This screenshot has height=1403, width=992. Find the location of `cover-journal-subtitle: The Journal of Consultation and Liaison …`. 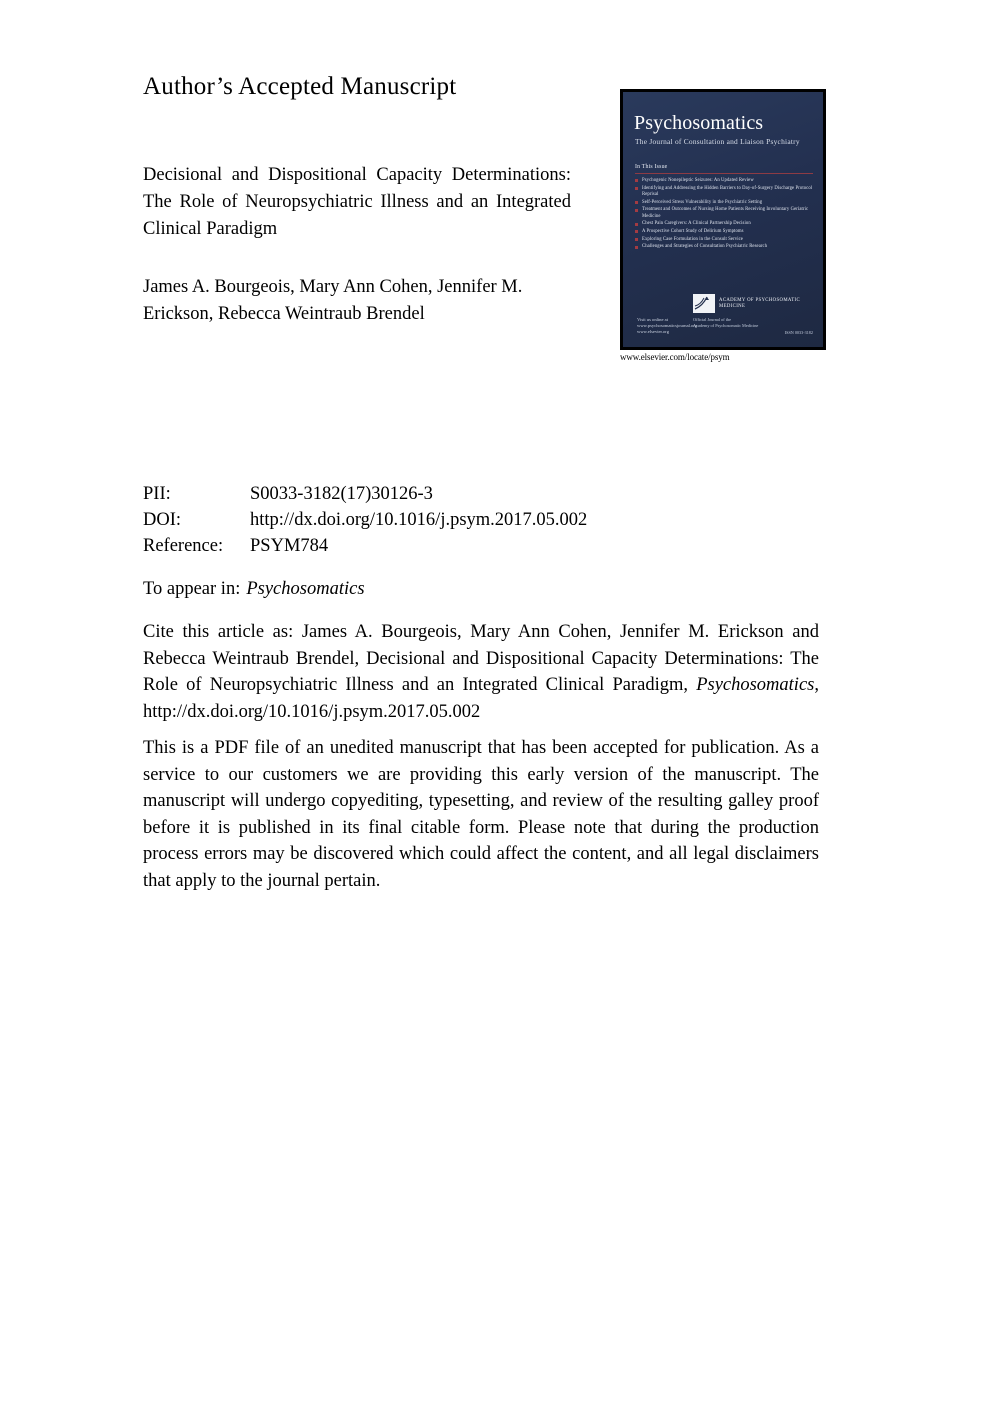

cover-journal-subtitle: The Journal of Consultation and Liaison … is located at coordinates (717, 141).